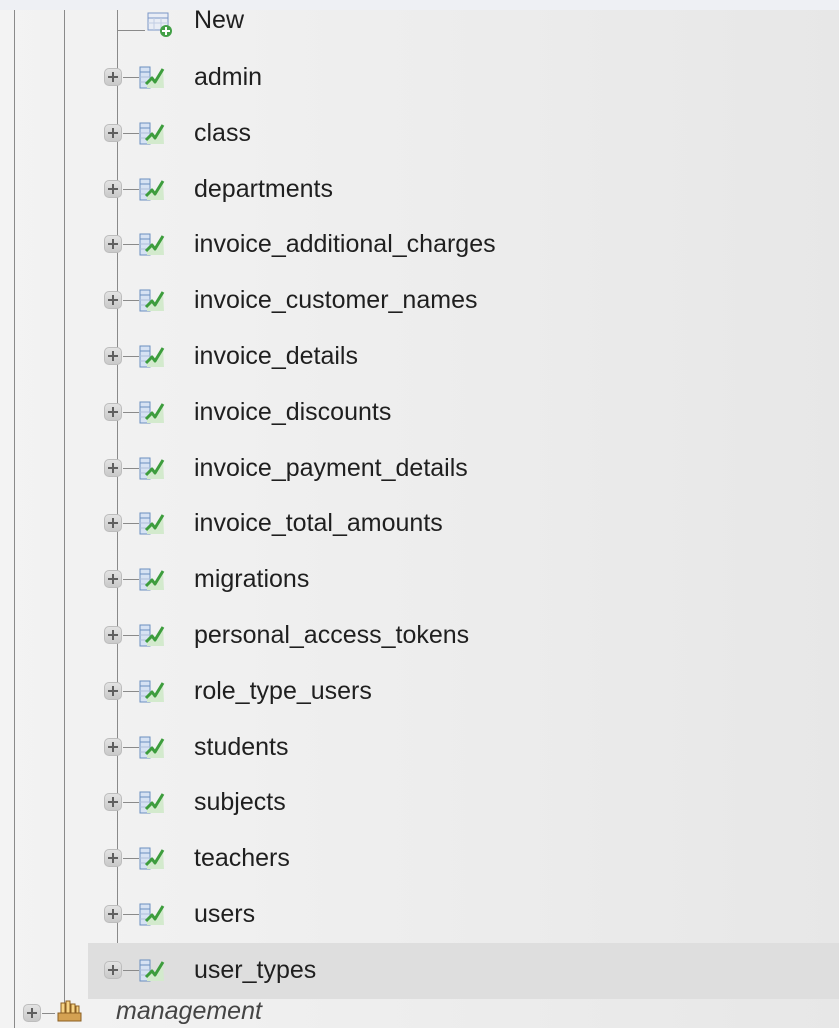 The height and width of the screenshot is (1028, 839). I want to click on table-label: departments, so click(263, 189).